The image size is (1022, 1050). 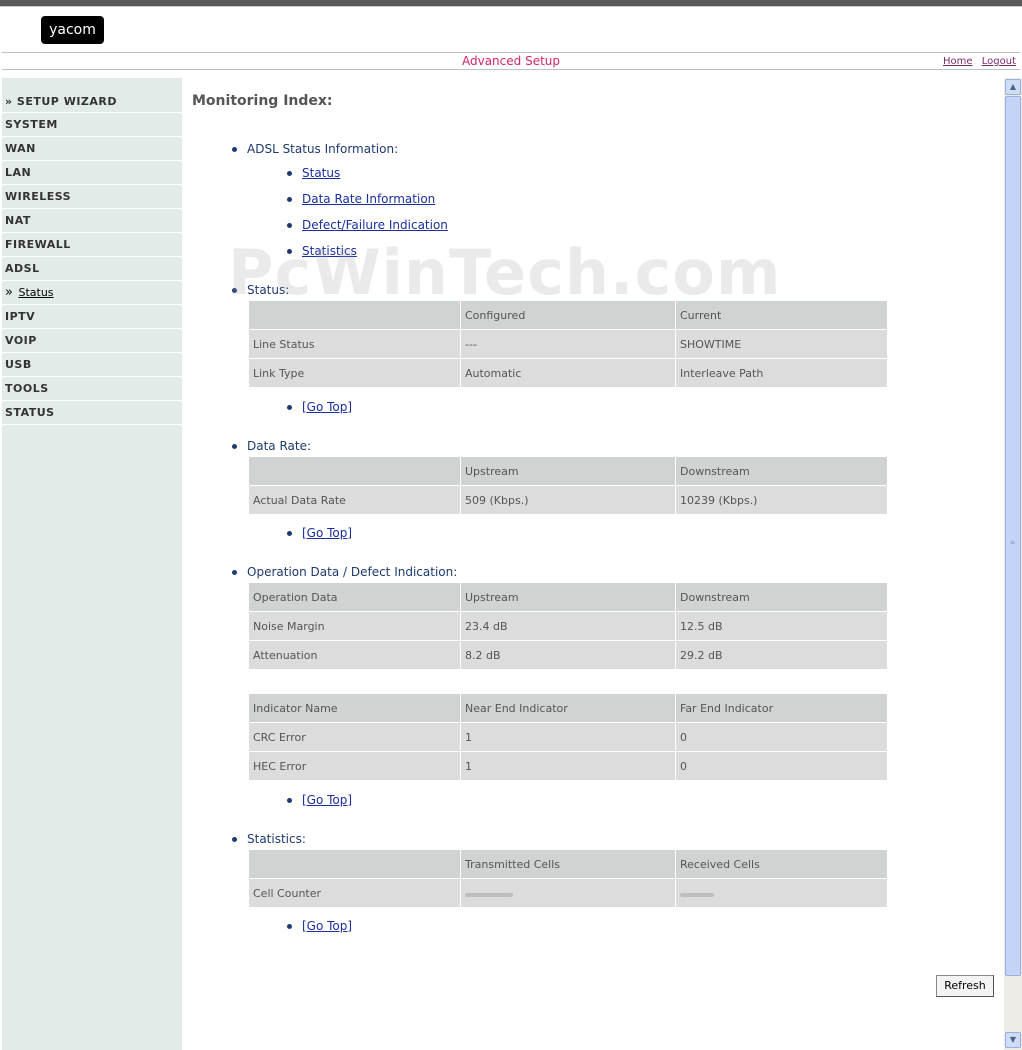 I want to click on table-header-row: Configured Current, so click(x=568, y=315).